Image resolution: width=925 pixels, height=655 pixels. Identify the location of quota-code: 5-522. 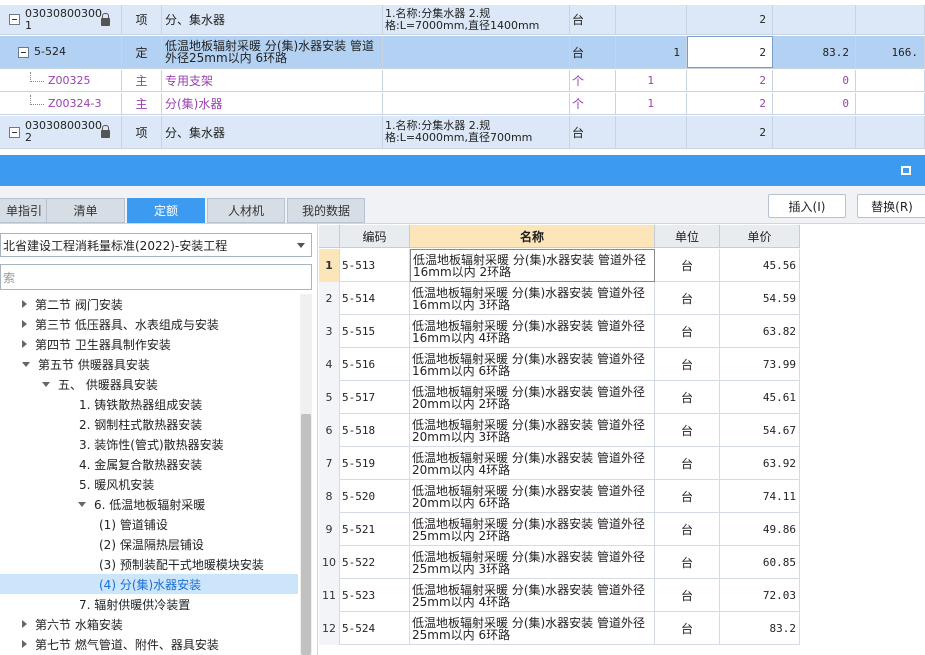
(375, 562).